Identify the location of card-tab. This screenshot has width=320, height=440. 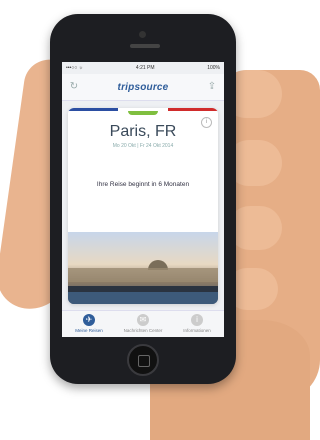
(143, 113).